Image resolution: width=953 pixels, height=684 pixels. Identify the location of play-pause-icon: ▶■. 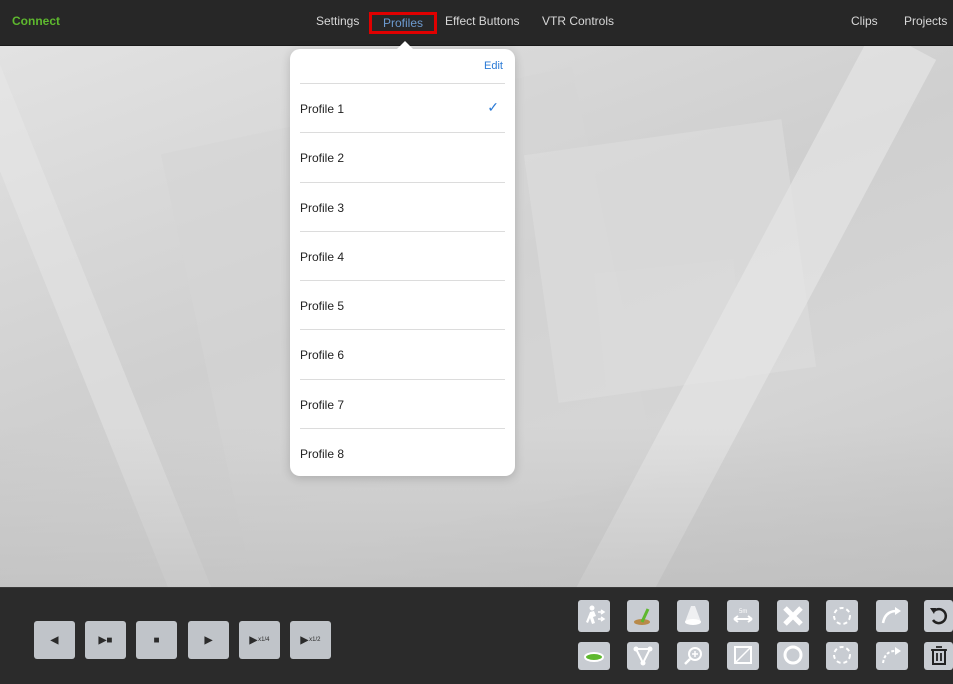
(105, 640).